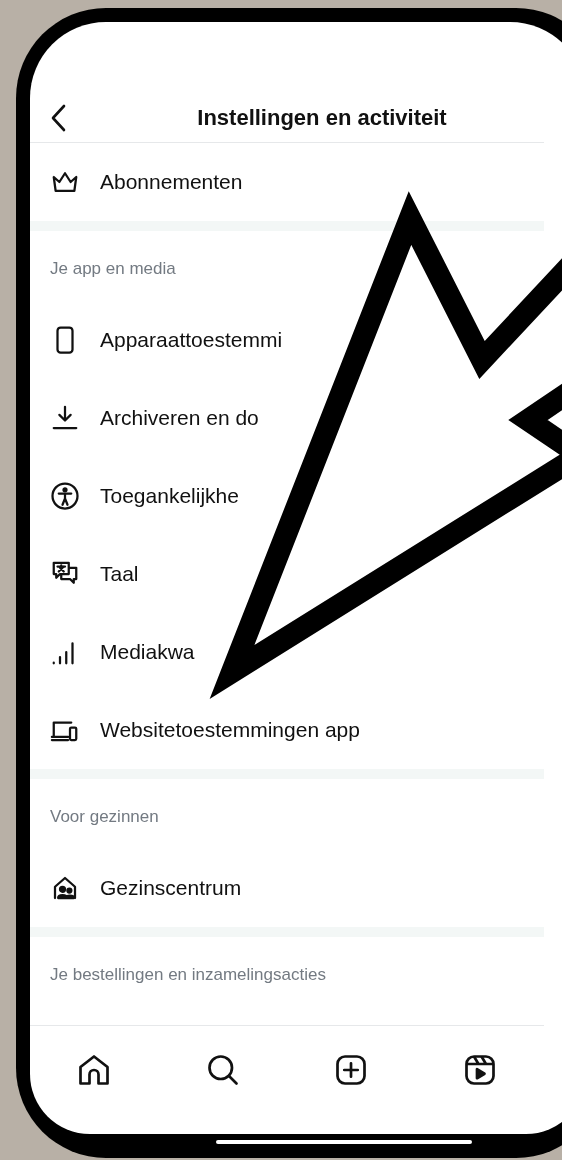  What do you see at coordinates (322, 118) in the screenshot?
I see `screen-title: Instellingen en activiteit` at bounding box center [322, 118].